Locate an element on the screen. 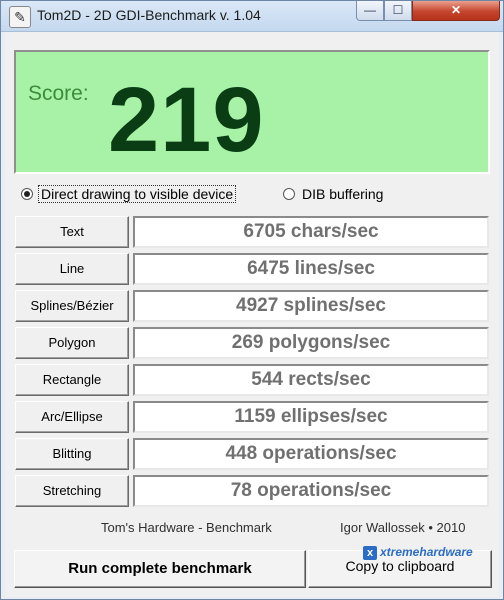 The image size is (504, 600). benchmark-row: Polygon 269 polygons/sec is located at coordinates (252, 344).